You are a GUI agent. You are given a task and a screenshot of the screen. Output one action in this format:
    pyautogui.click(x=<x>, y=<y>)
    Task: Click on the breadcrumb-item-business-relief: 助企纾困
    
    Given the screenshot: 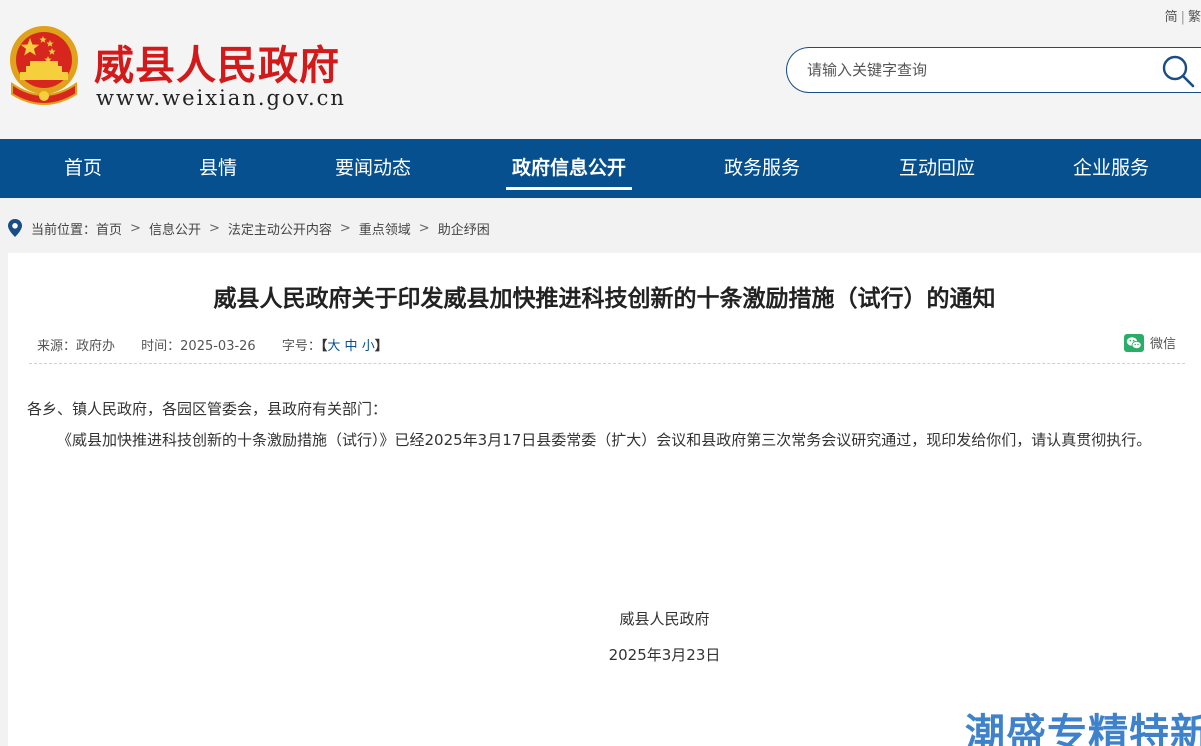 What is the action you would take?
    pyautogui.click(x=464, y=228)
    